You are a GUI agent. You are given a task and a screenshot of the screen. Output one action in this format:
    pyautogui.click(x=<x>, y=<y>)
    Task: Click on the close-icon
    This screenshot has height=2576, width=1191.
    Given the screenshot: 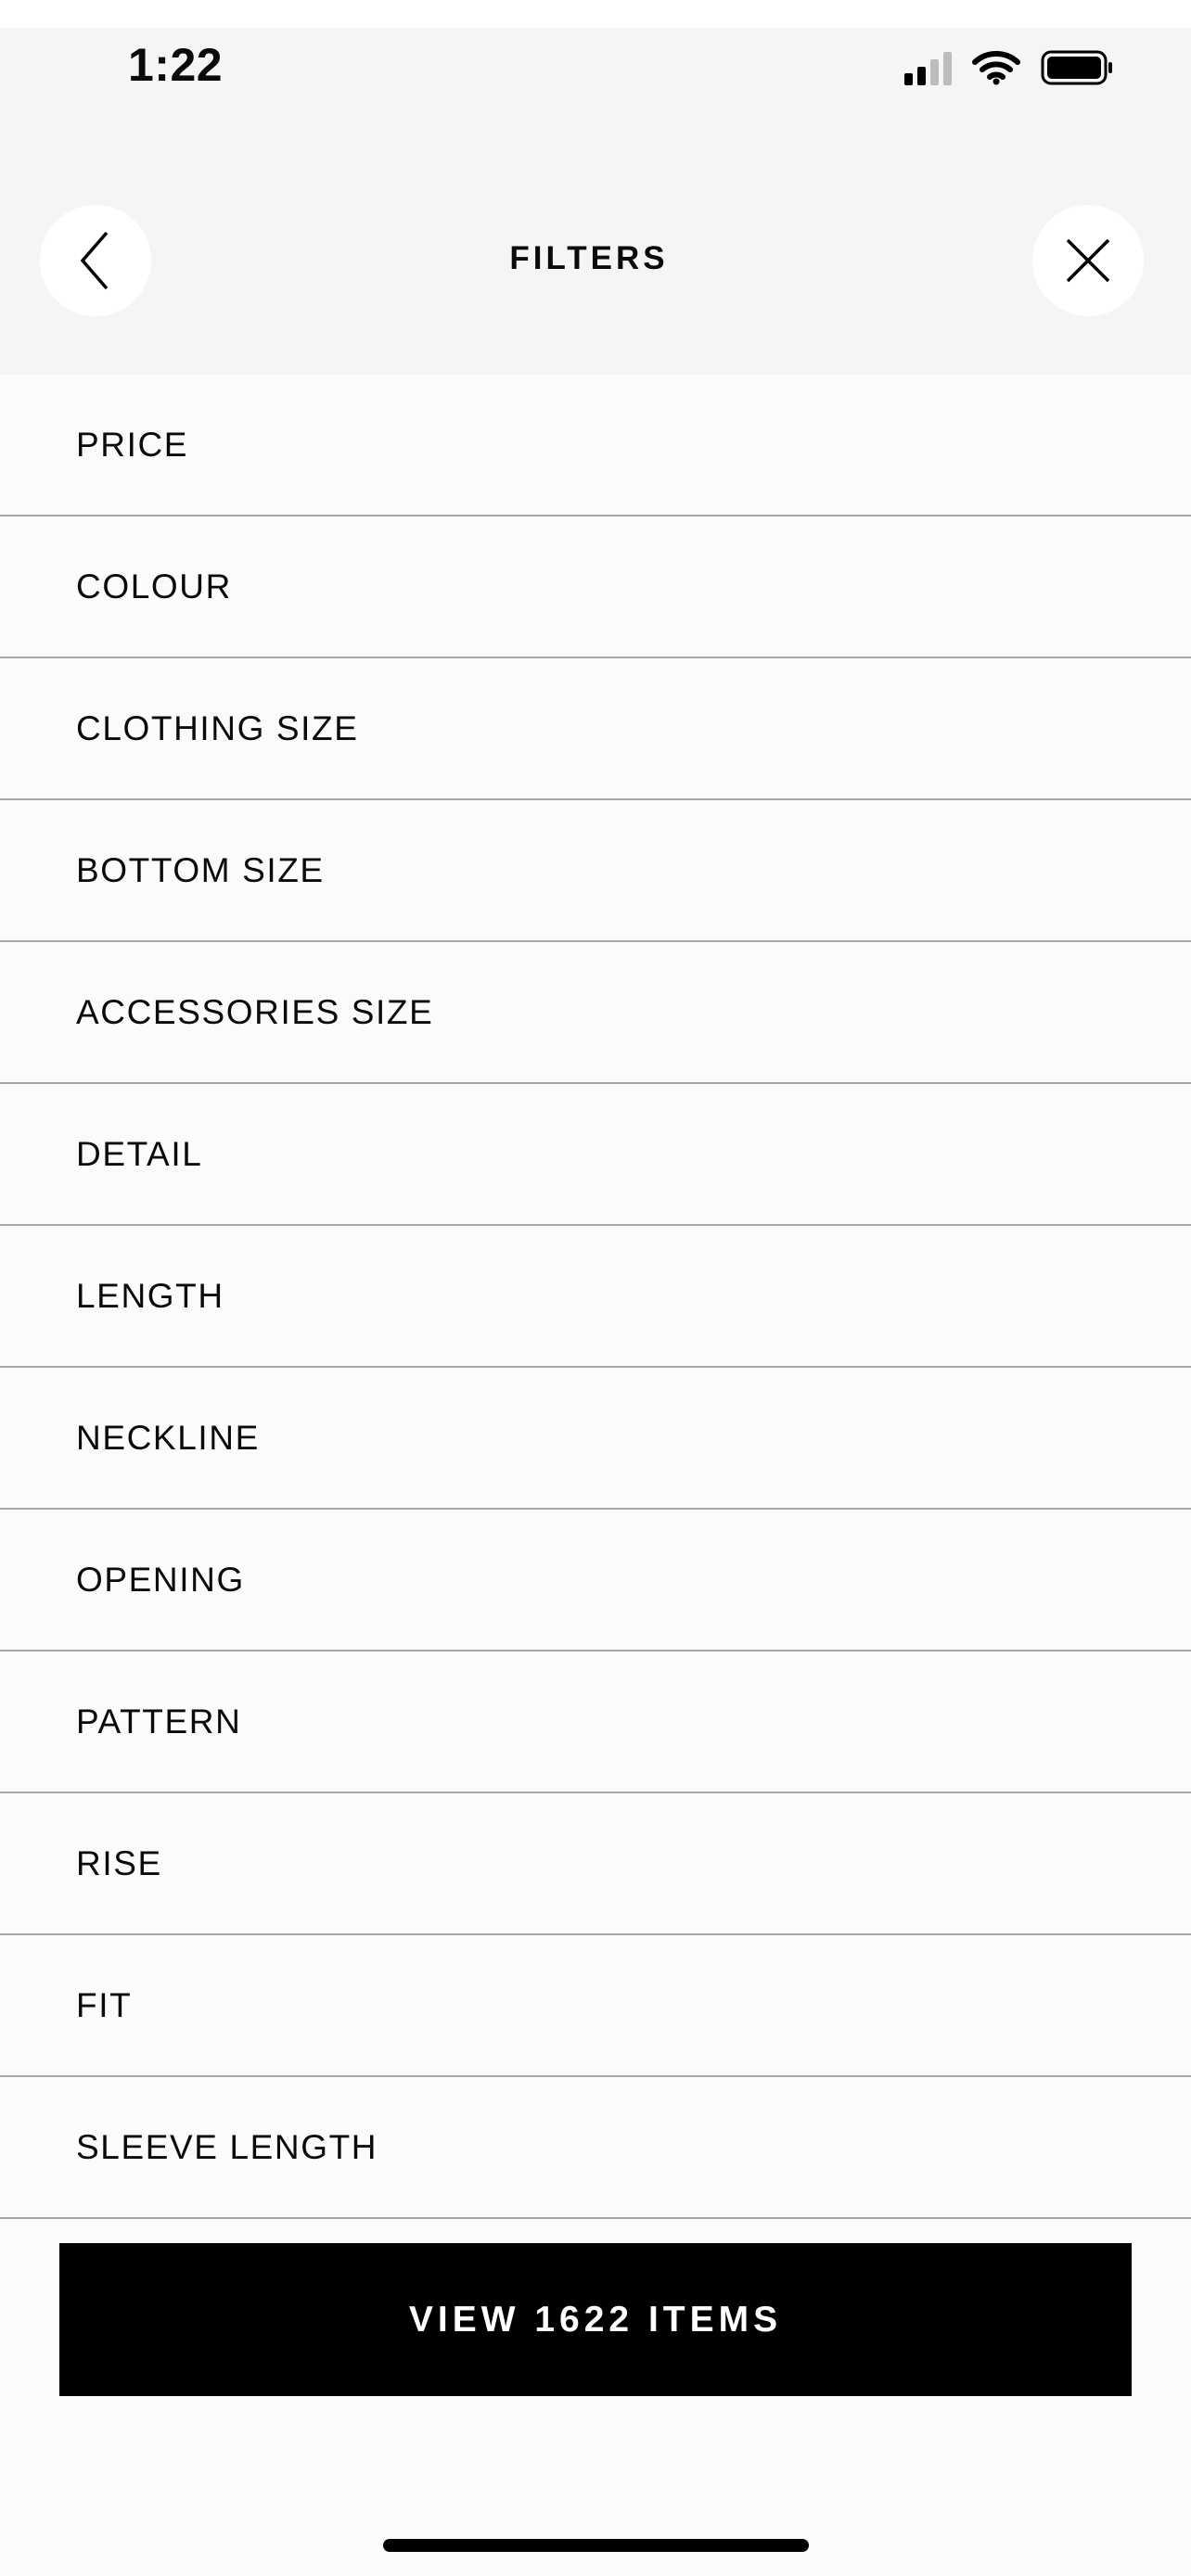 What is the action you would take?
    pyautogui.click(x=1088, y=261)
    